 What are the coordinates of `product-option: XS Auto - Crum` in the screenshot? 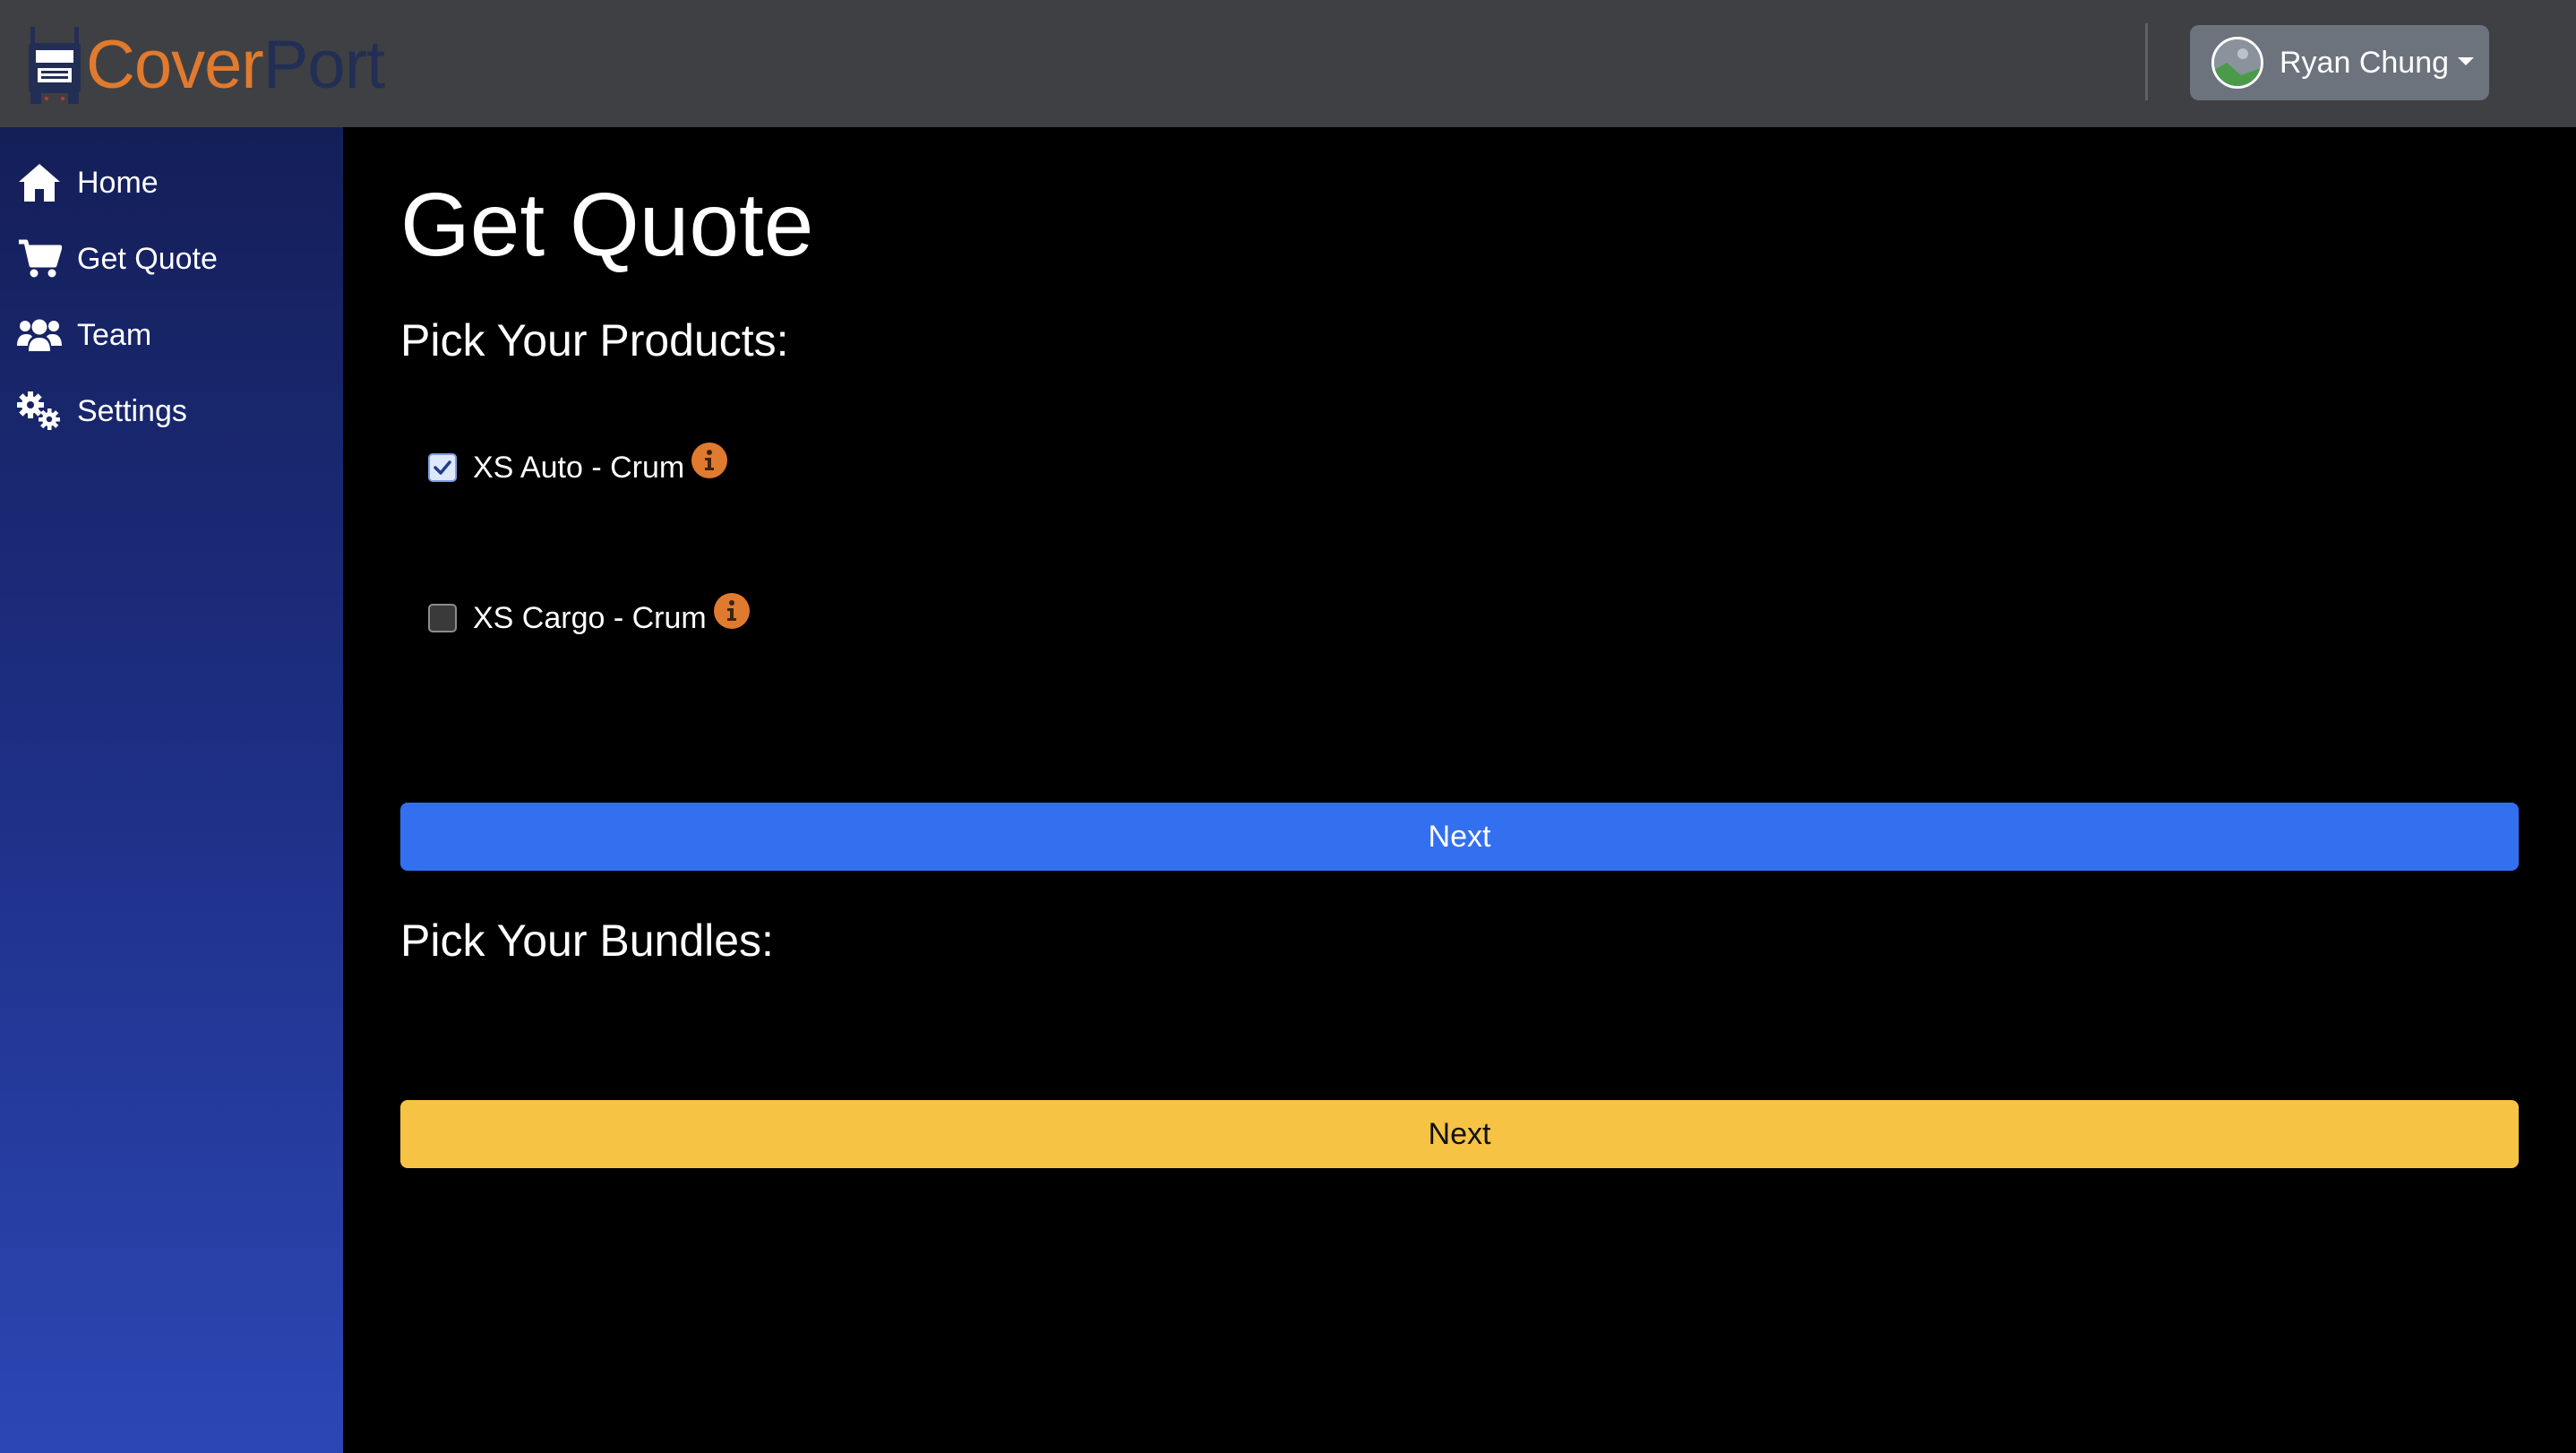 It's located at (578, 468).